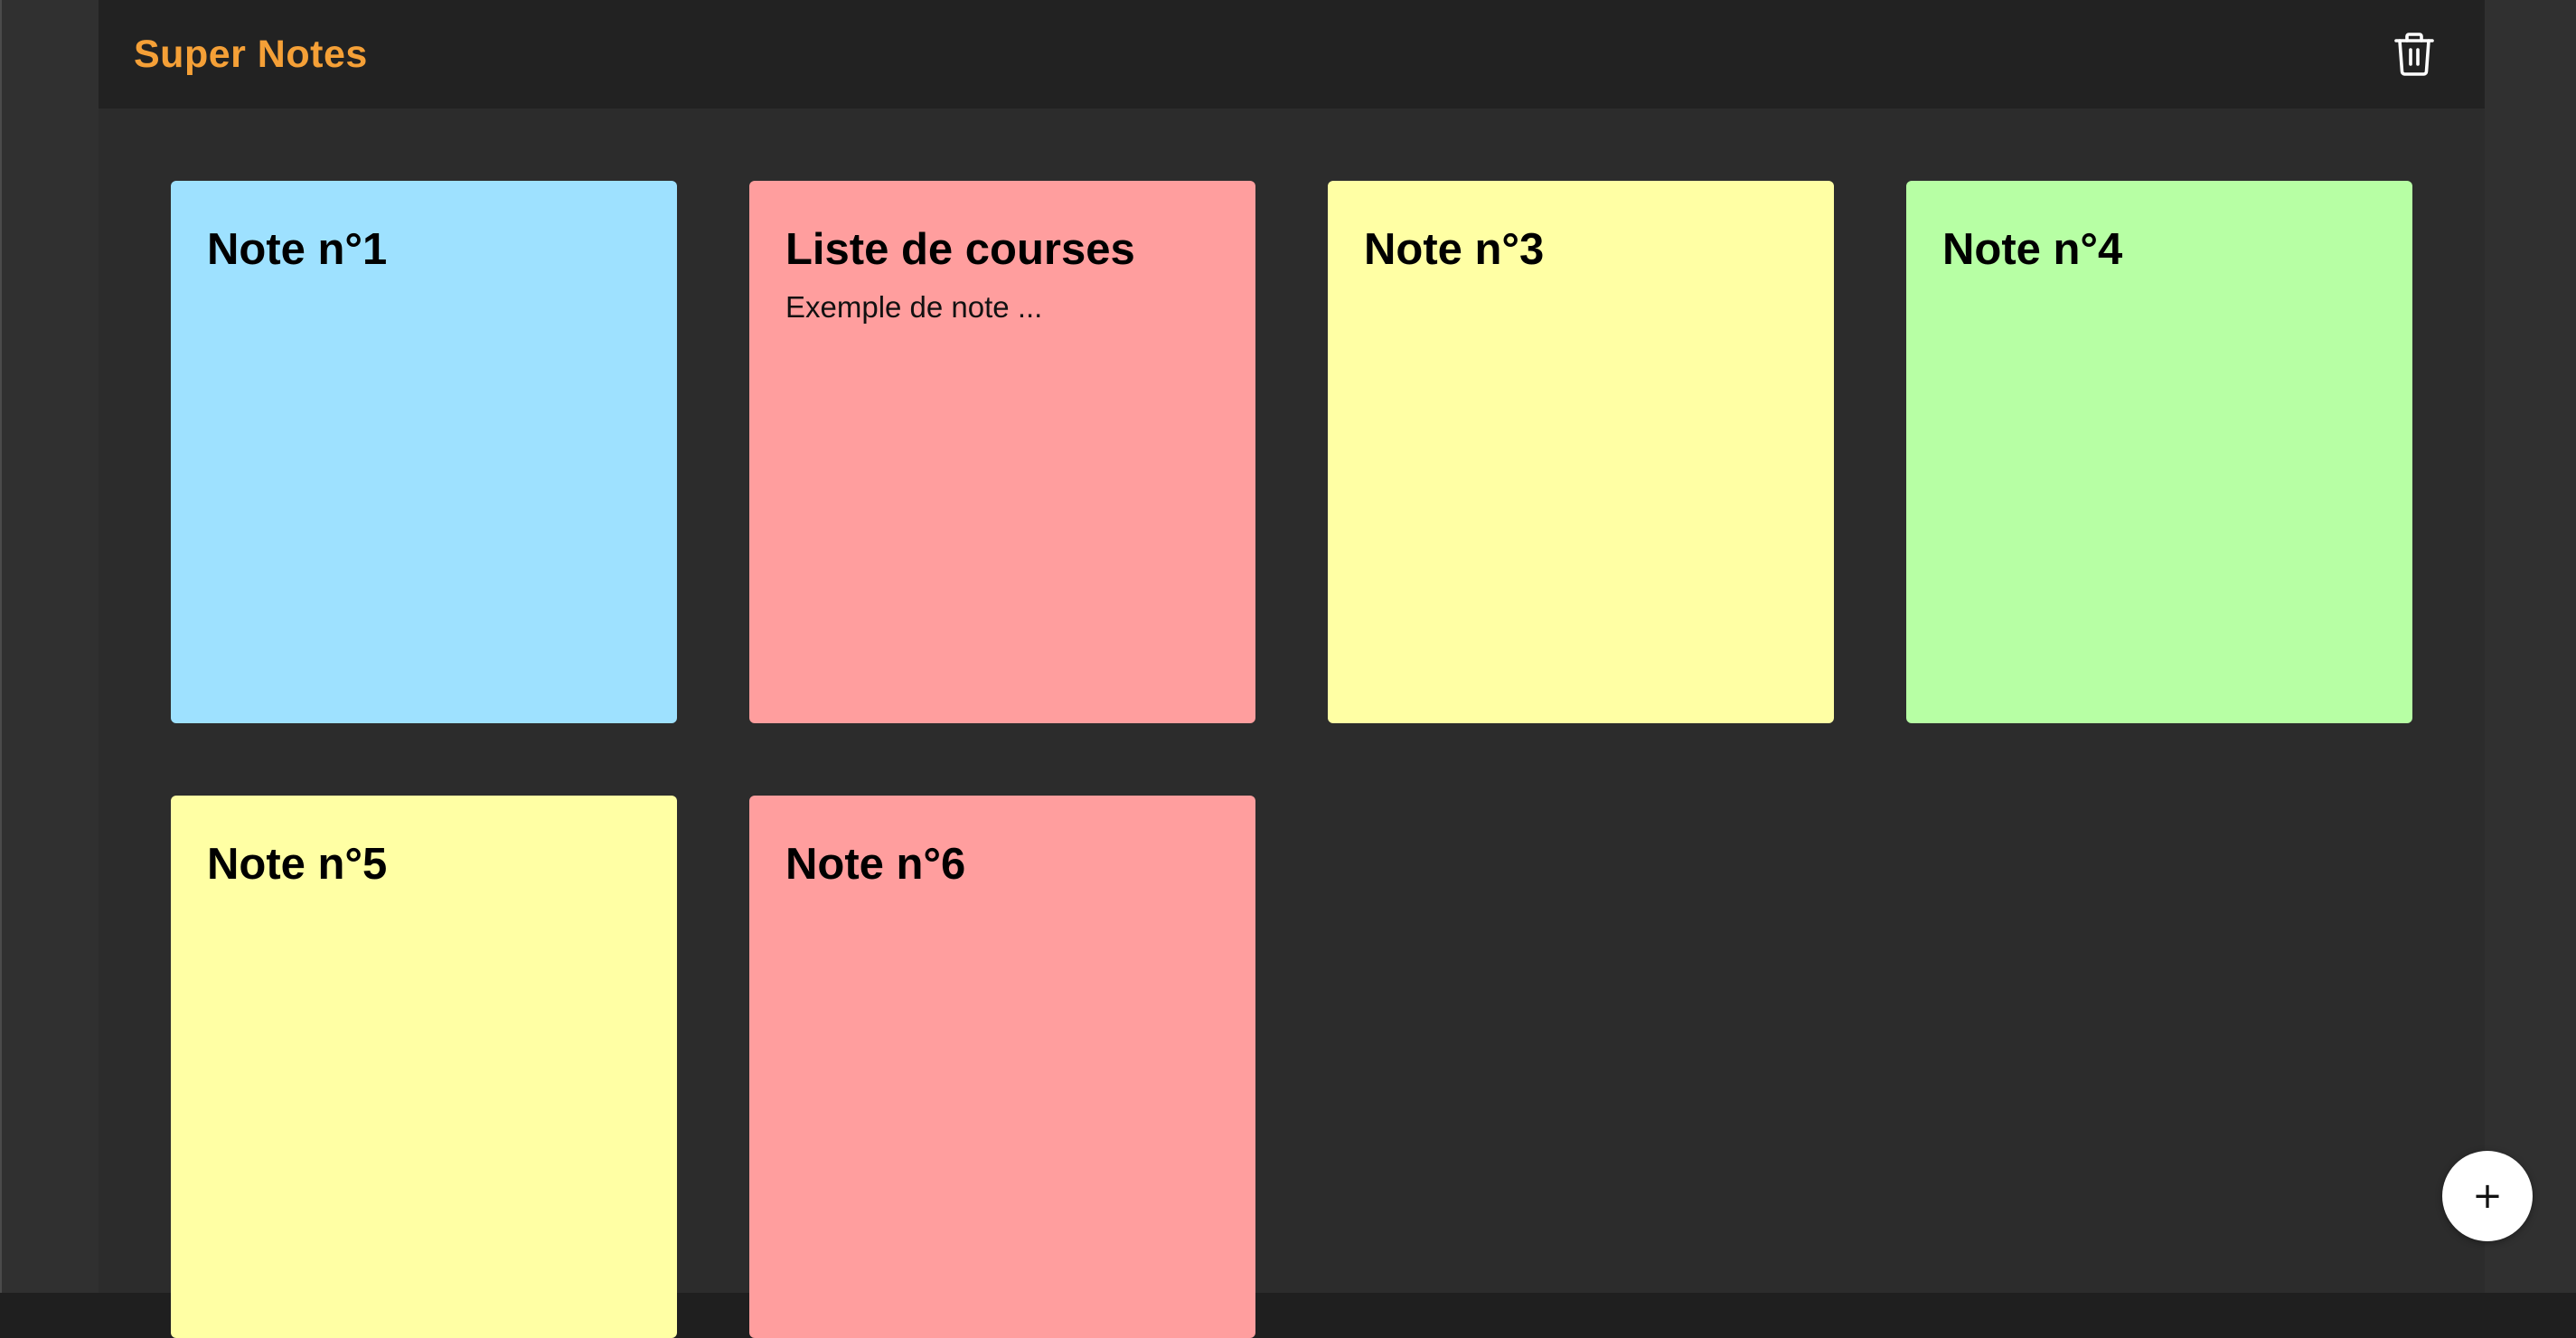 The image size is (2576, 1338). What do you see at coordinates (1292, 54) in the screenshot?
I see `app-header: Super Notes` at bounding box center [1292, 54].